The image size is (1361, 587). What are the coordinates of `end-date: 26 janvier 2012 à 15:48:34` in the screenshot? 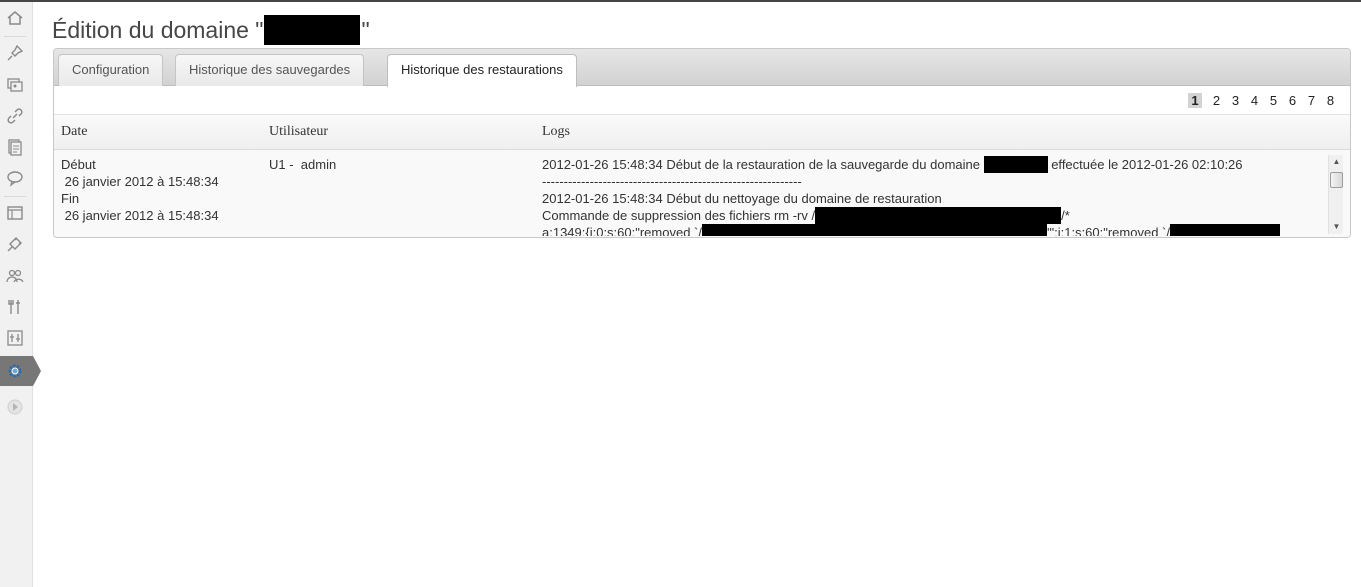 It's located at (140, 215).